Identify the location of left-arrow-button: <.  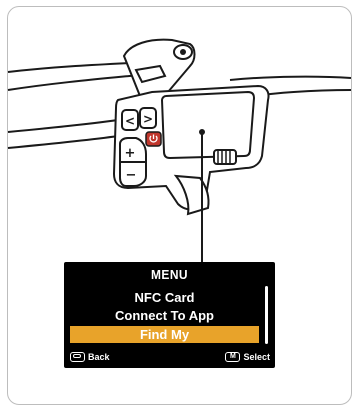
(130, 120).